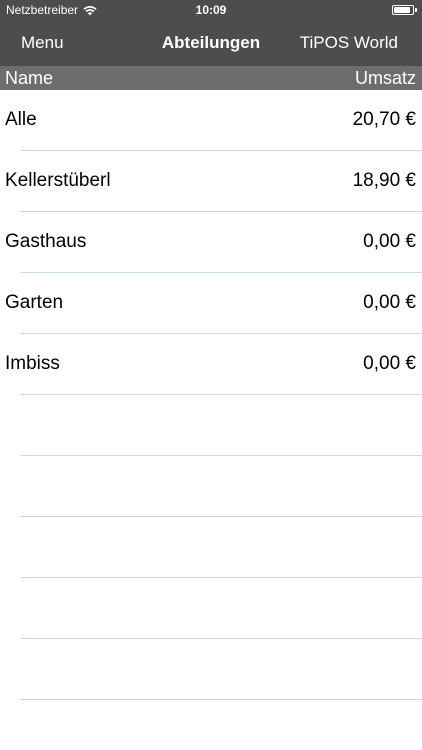  What do you see at coordinates (213, 120) in the screenshot?
I see `list-item: Alle 20,70 €` at bounding box center [213, 120].